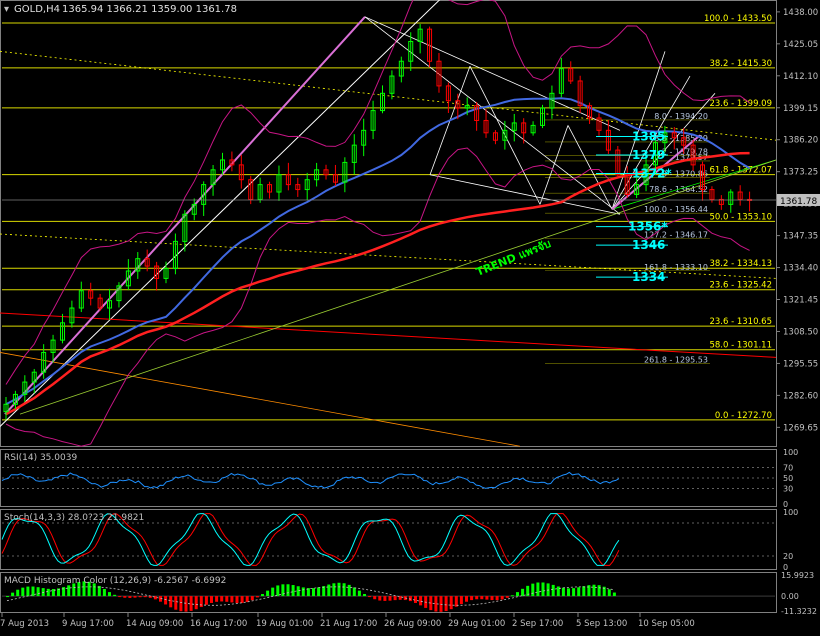  Describe the element at coordinates (284, 624) in the screenshot. I see `time-axis-label: 19 Aug 01:00` at that location.